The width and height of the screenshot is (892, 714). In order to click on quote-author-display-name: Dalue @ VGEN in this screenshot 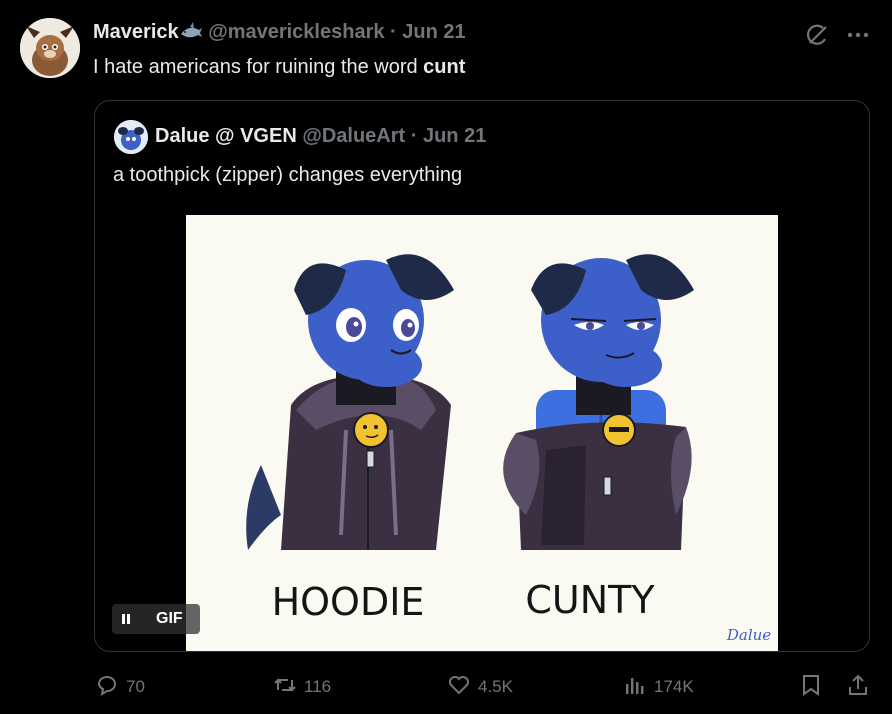, I will do `click(226, 136)`.